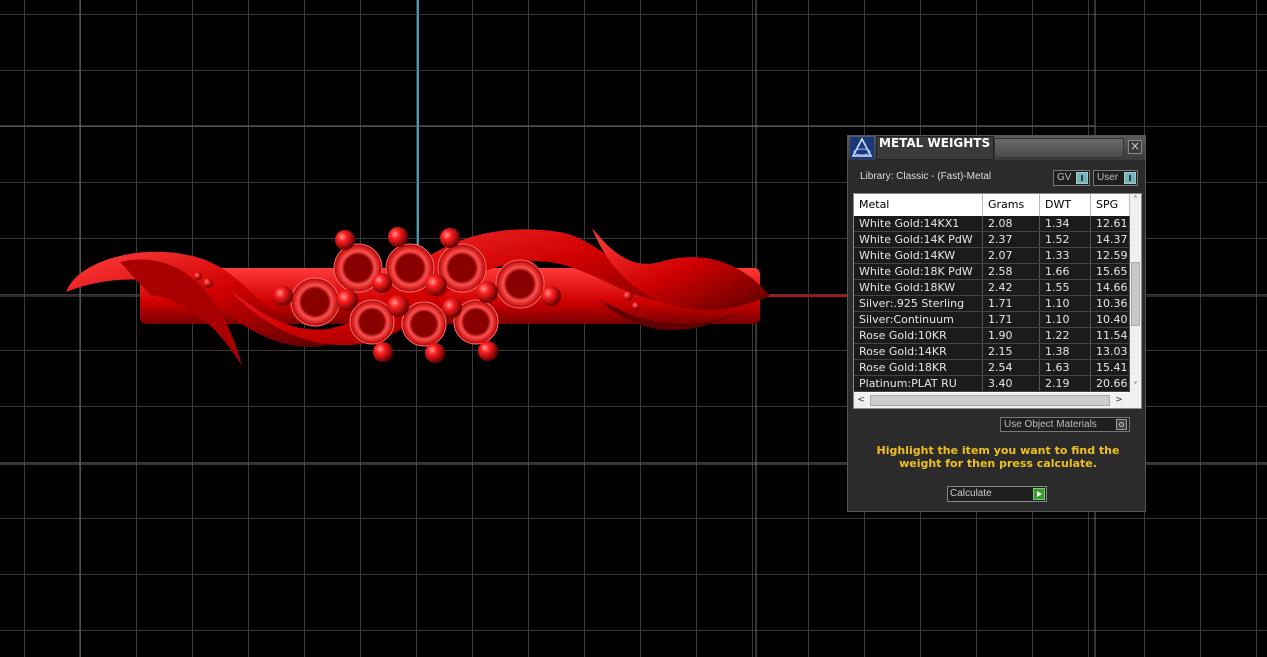 This screenshot has width=1267, height=657. I want to click on cell-spg: 12.61, so click(1110, 223).